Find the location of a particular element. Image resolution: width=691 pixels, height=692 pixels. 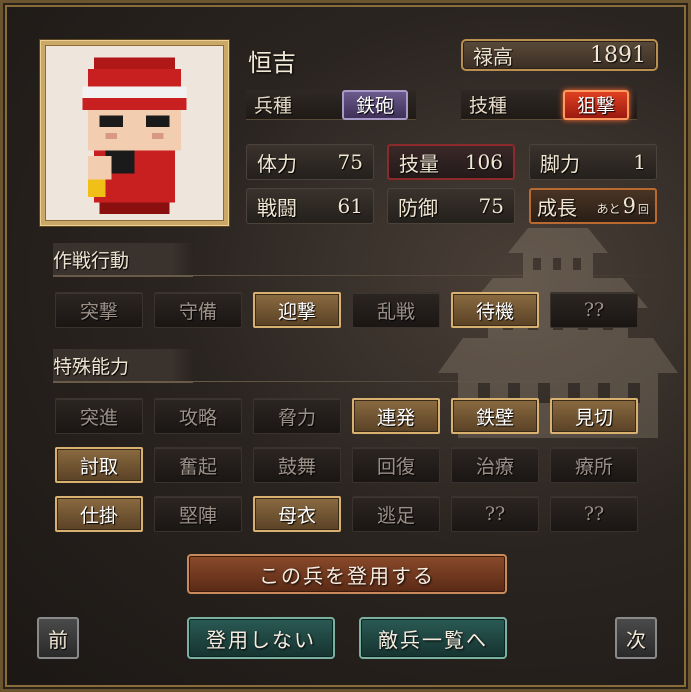

soldier-pixel-icon is located at coordinates (134, 133).